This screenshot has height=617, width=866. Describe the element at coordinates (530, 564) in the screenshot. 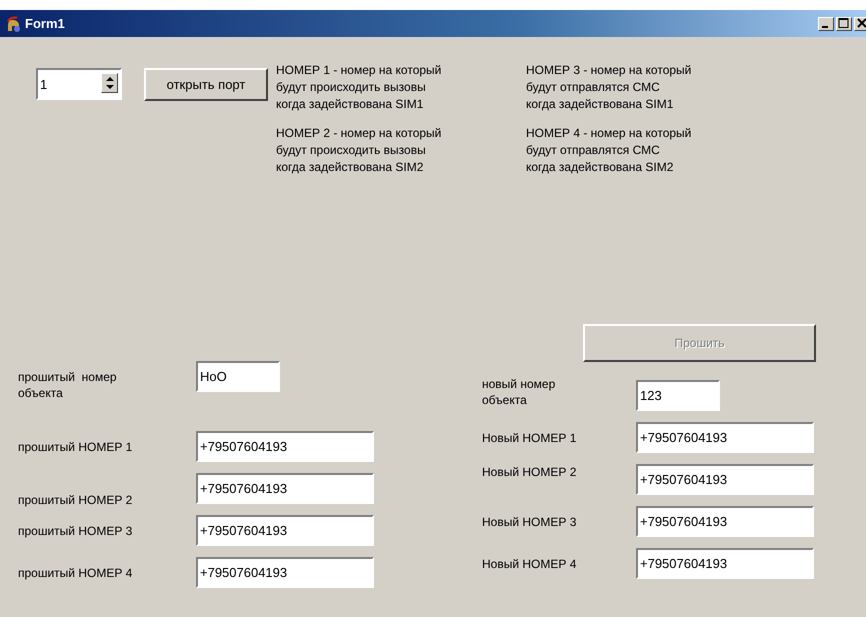

I see `field-label: Новый НОМЕР 4` at that location.